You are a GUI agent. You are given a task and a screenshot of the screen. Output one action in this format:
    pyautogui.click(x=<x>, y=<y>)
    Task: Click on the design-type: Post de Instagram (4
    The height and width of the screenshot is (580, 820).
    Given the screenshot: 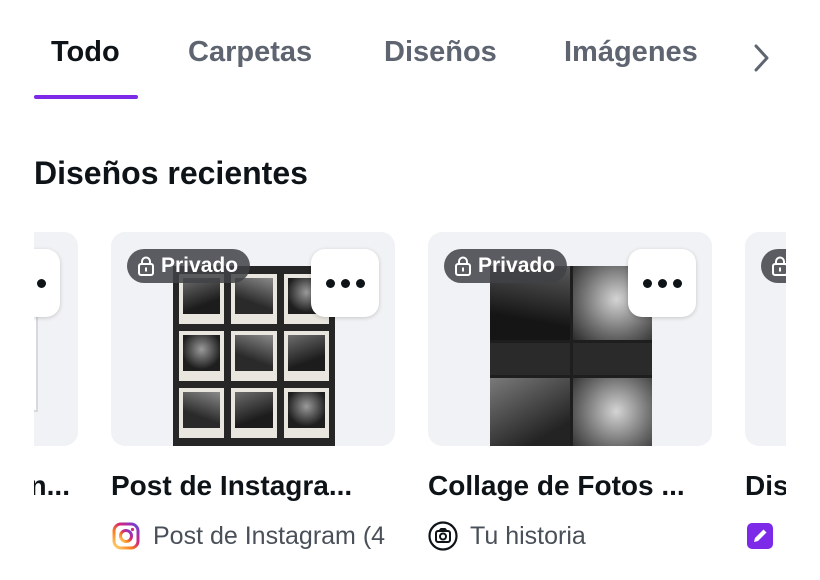 What is the action you would take?
    pyautogui.click(x=253, y=536)
    